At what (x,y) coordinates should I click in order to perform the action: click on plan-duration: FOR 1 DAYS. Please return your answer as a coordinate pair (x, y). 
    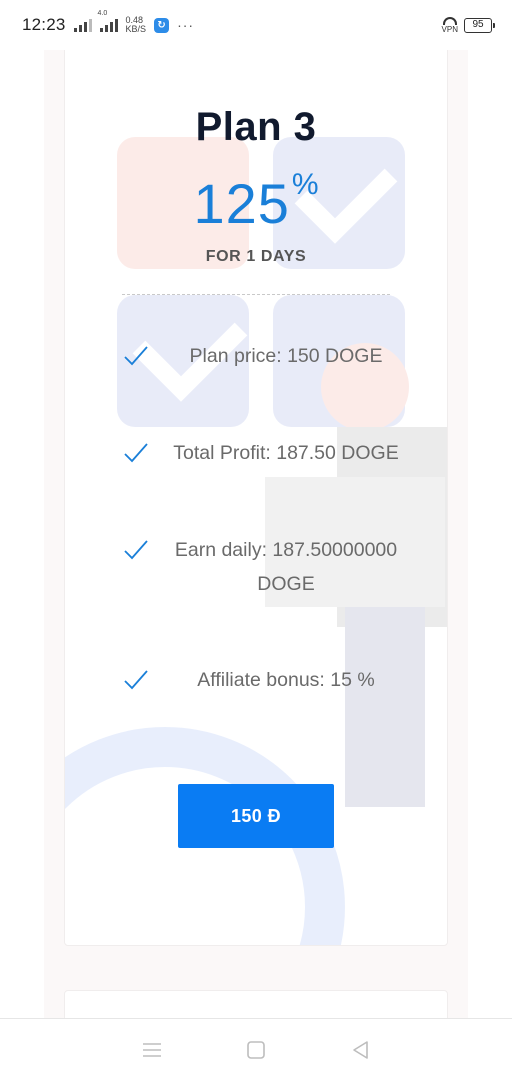
    Looking at the image, I should click on (256, 256).